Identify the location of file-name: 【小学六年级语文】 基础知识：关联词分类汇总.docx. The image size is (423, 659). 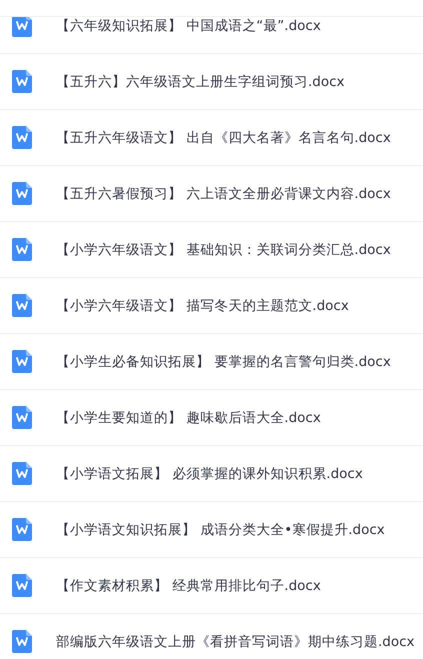
(223, 249).